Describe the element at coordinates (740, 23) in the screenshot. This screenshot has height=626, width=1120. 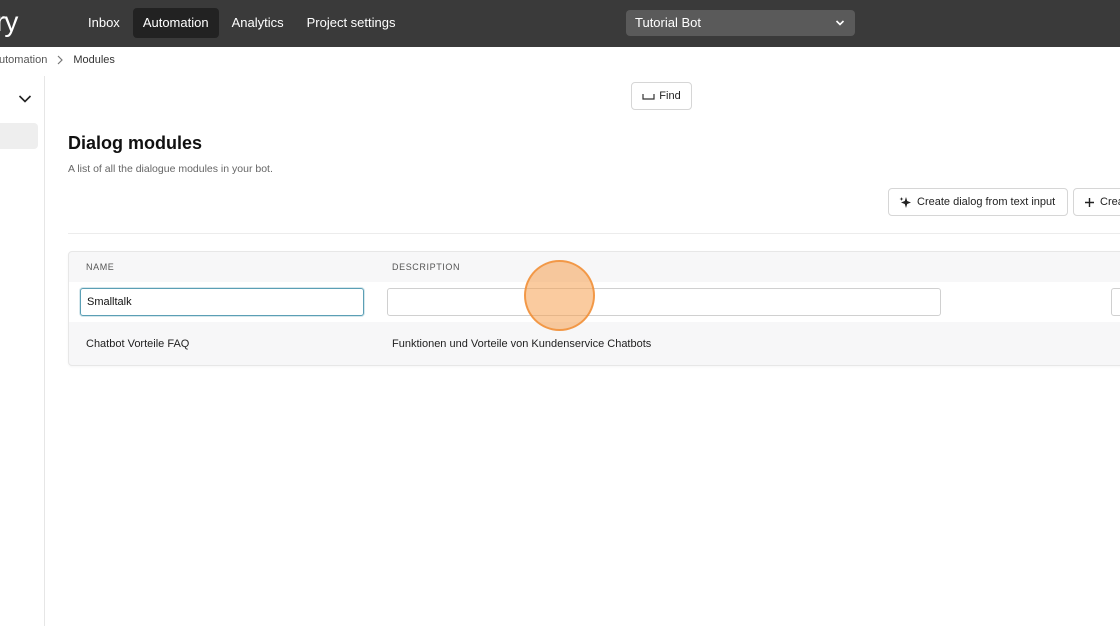
I see `bot-selector: Tutorial Bot` at that location.